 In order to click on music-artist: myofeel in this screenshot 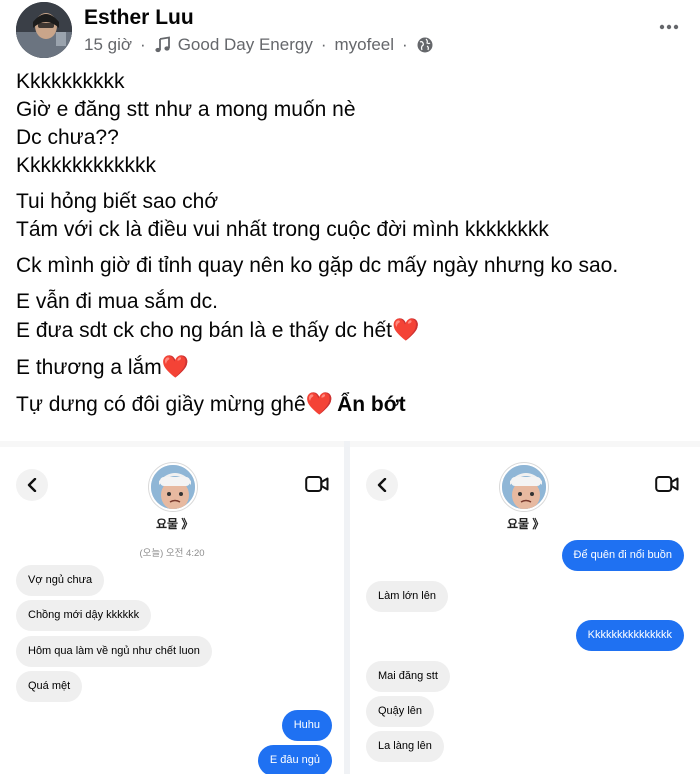, I will do `click(365, 45)`.